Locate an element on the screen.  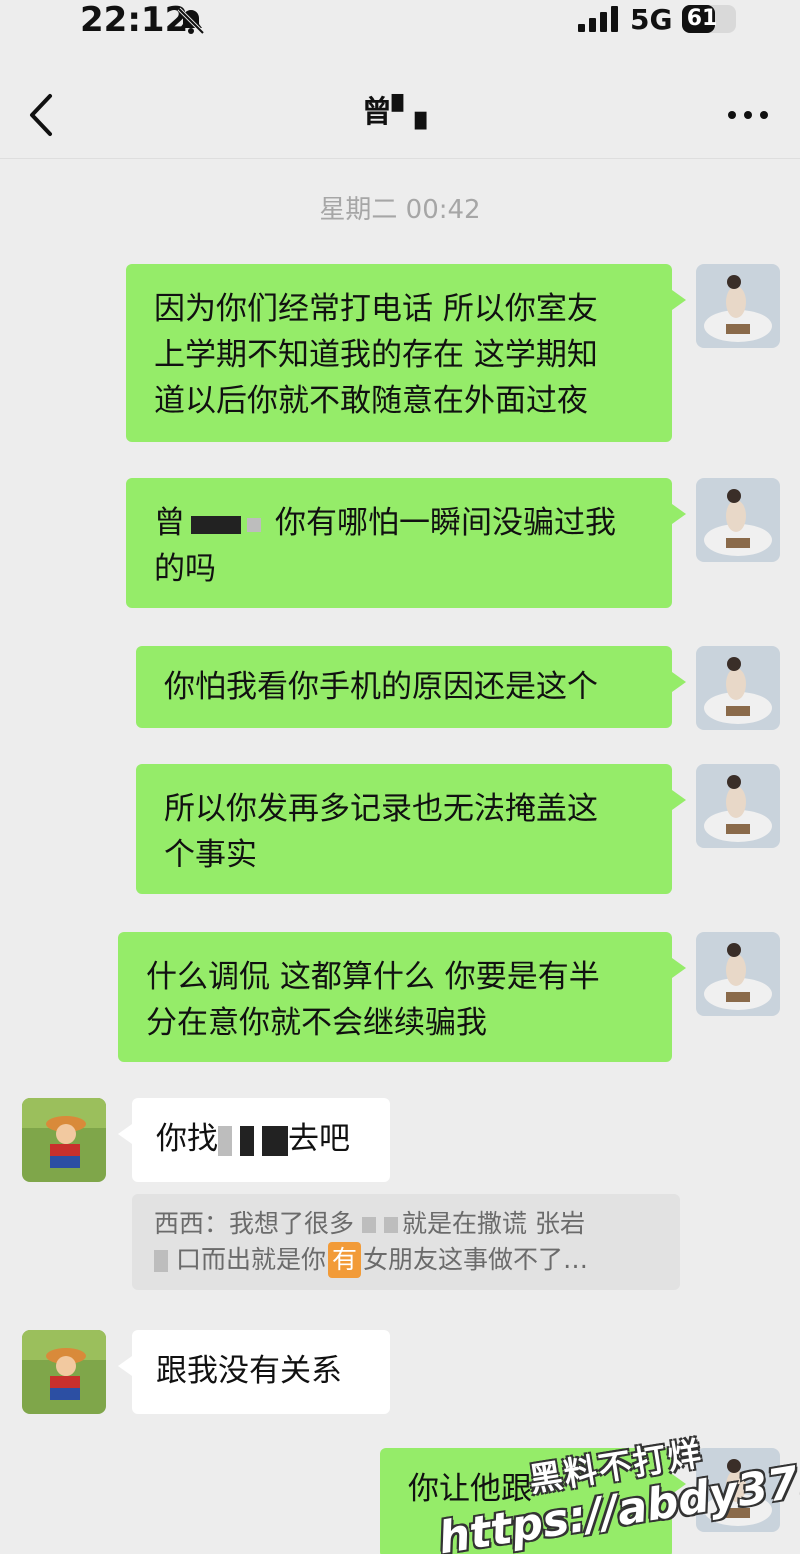
message-bubble-2: 曾你有哪怕一瞬间没骗过我 的吗 is located at coordinates (406, 543).